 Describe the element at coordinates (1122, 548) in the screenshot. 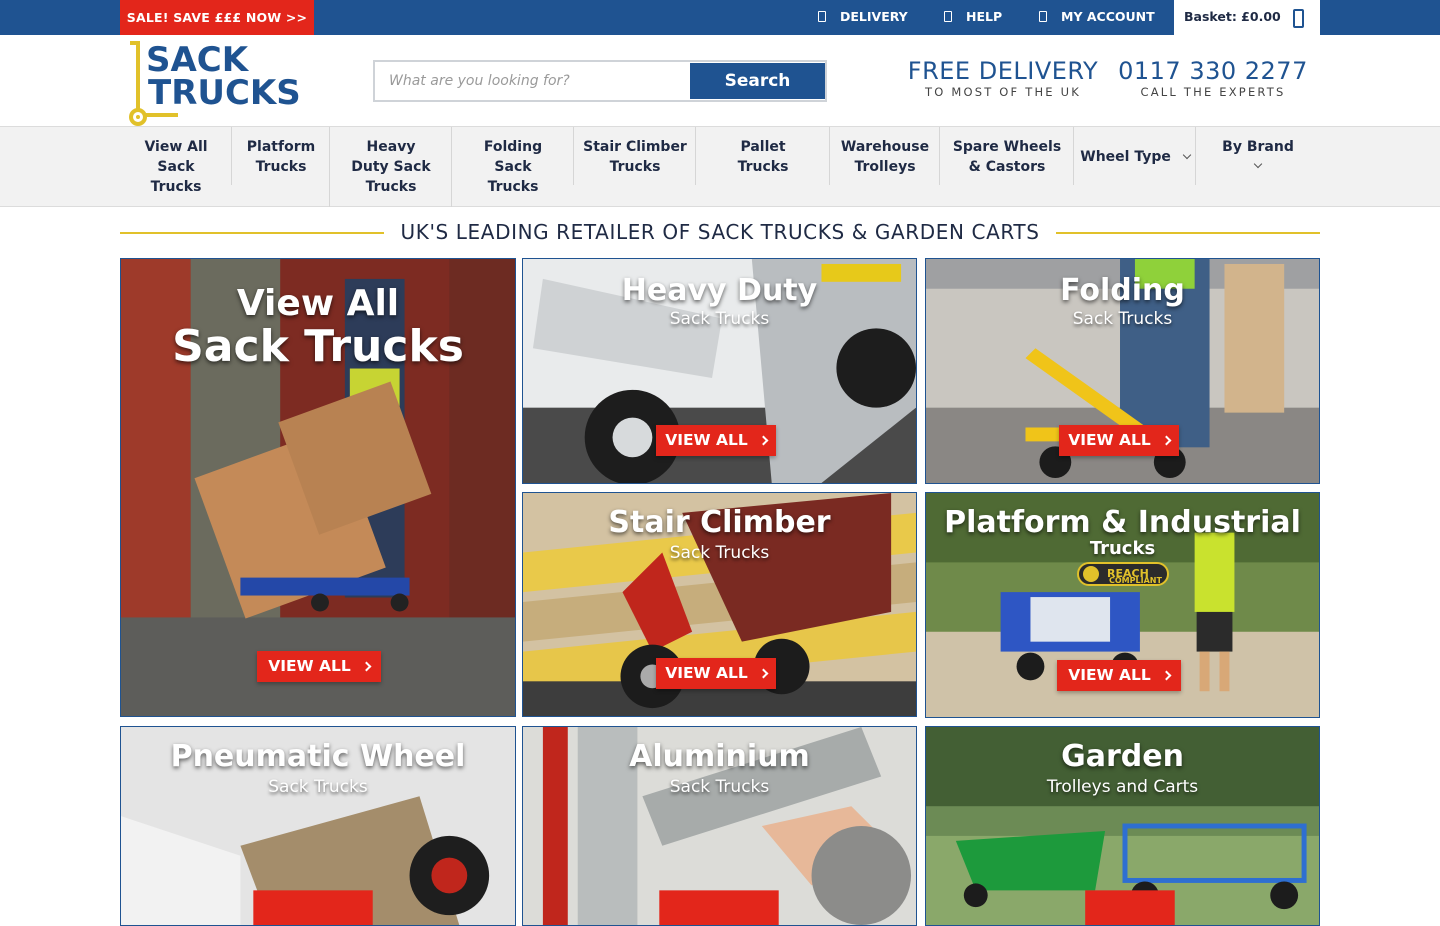

I see `tile-subtitle: Trucks` at that location.